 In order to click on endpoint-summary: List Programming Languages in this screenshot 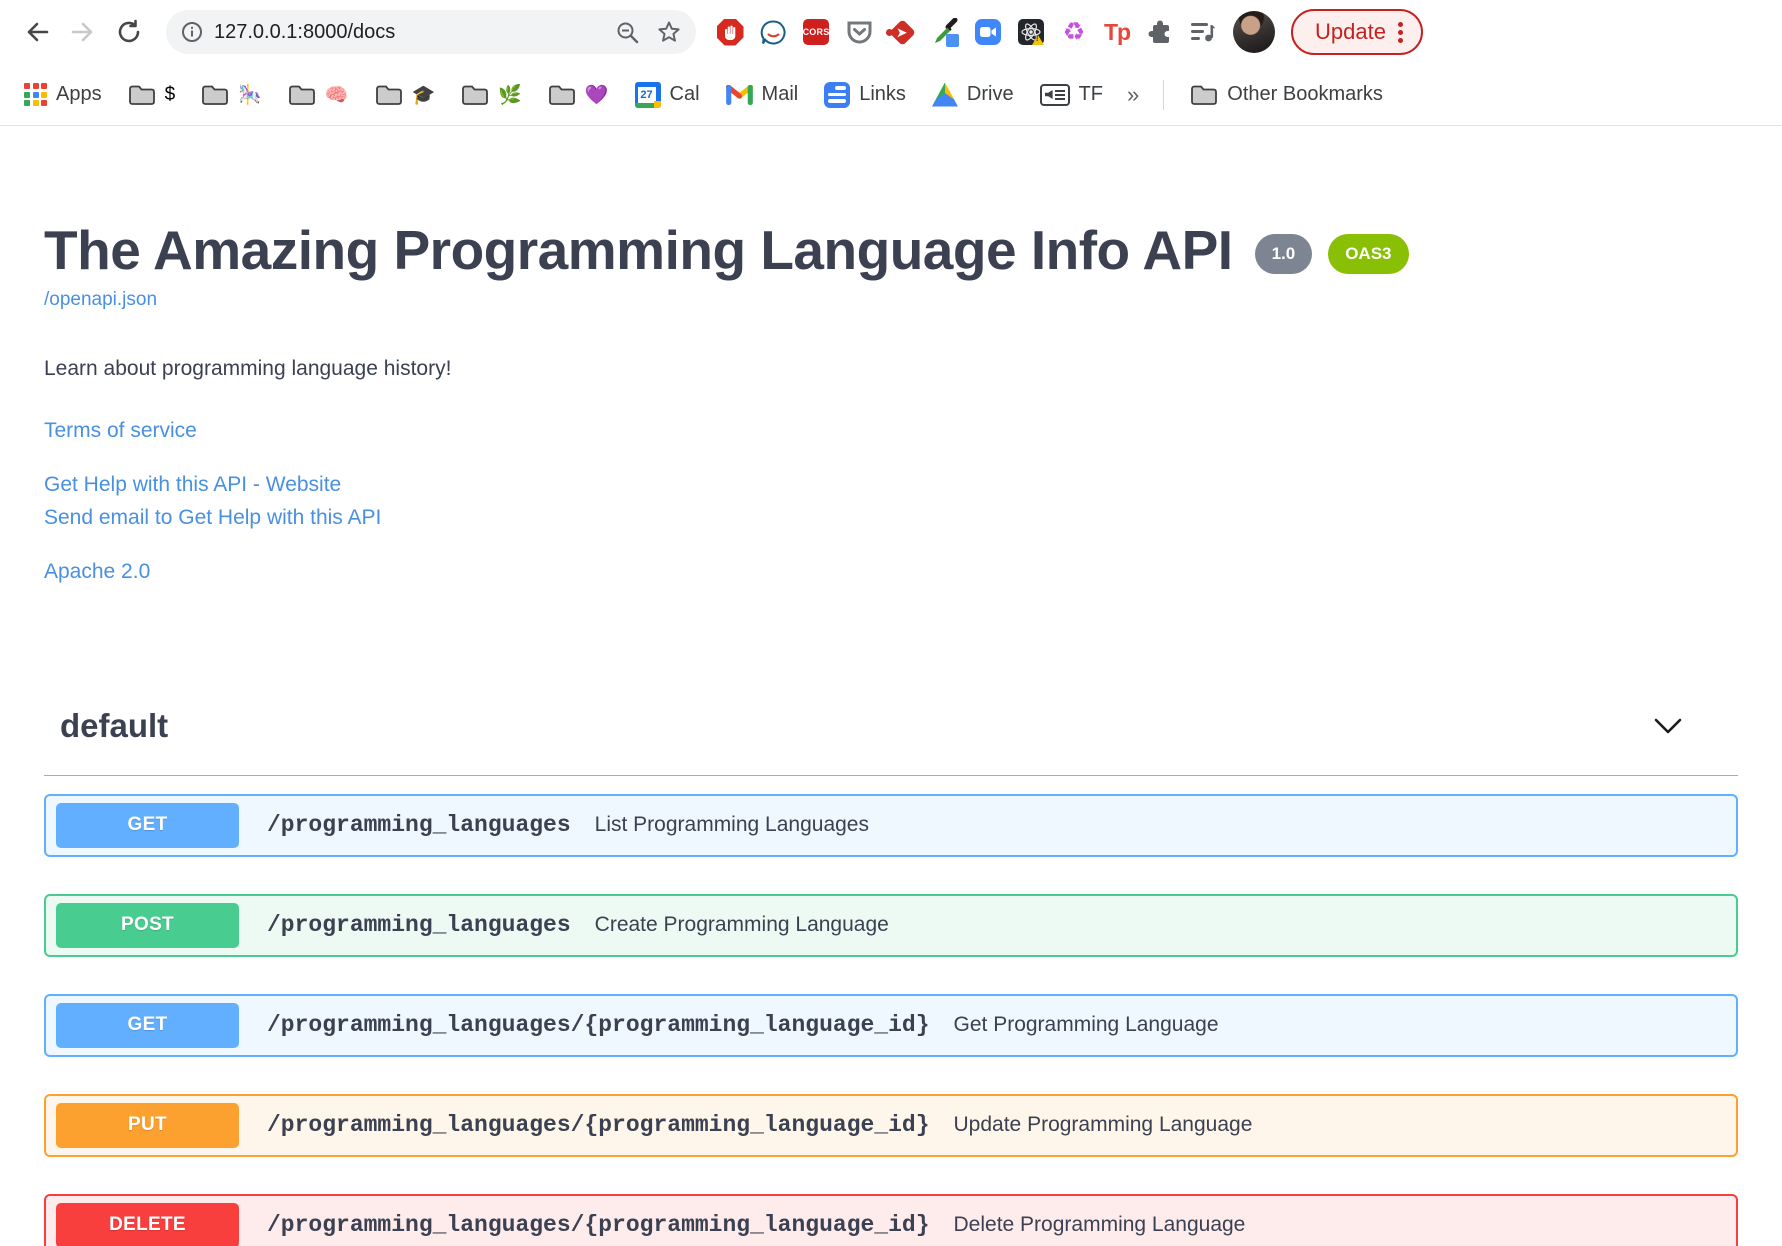, I will do `click(731, 825)`.